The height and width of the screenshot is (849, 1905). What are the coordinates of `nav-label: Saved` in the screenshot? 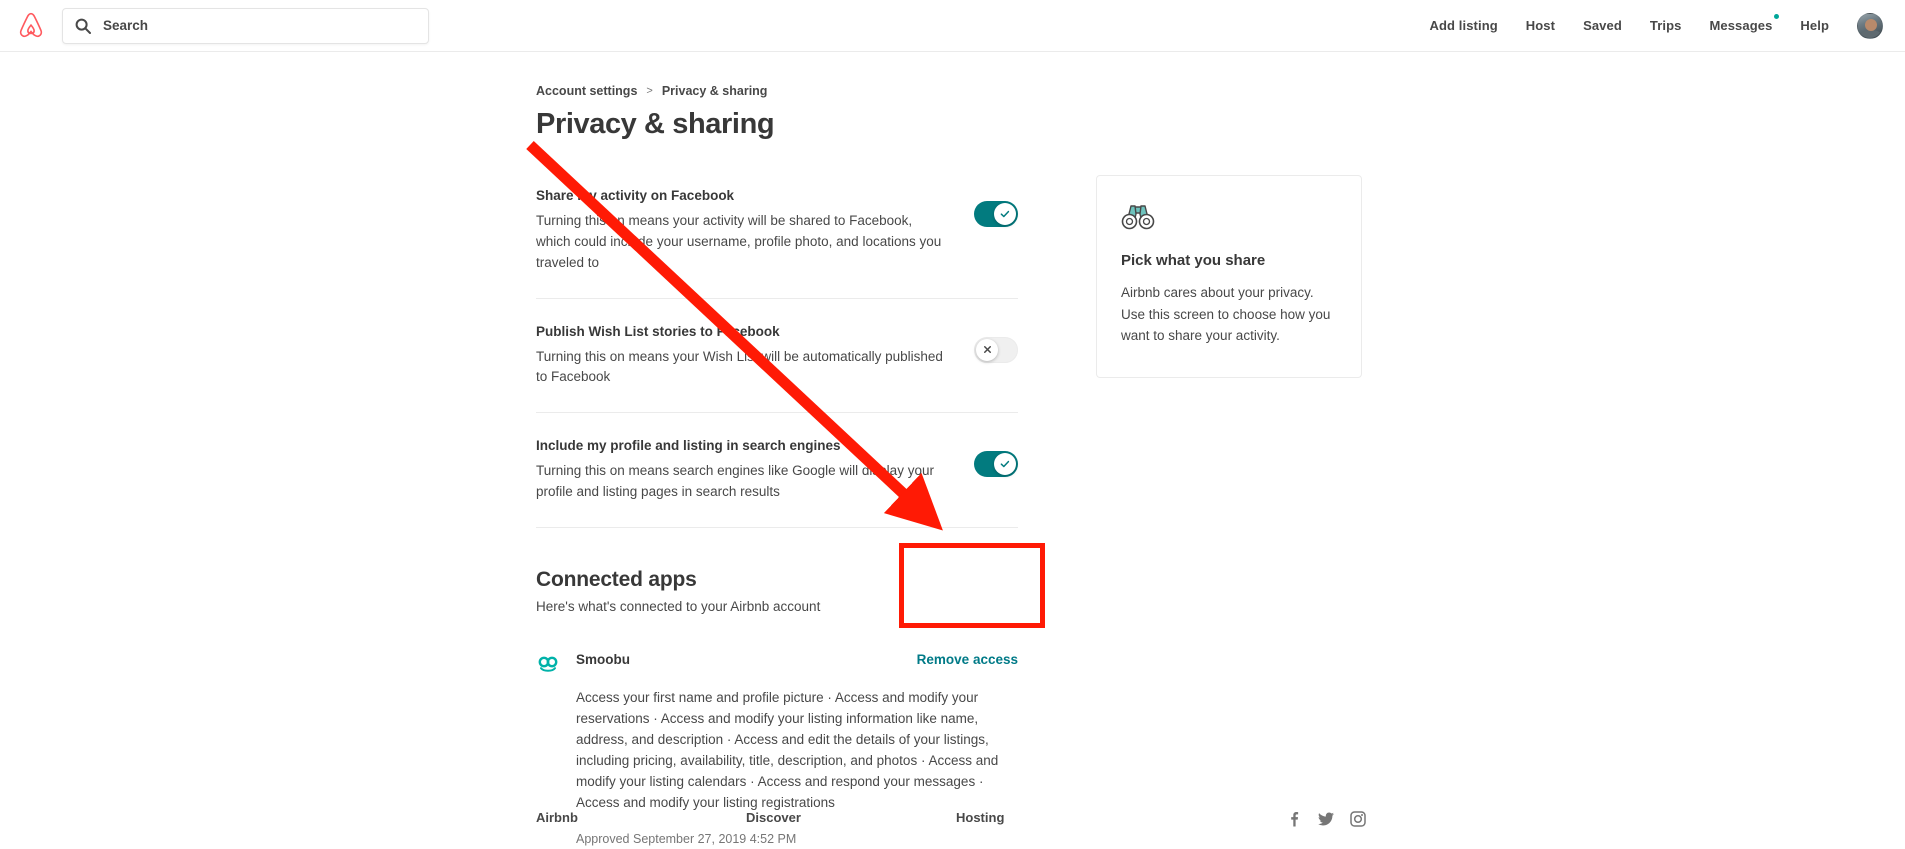 It's located at (1602, 25).